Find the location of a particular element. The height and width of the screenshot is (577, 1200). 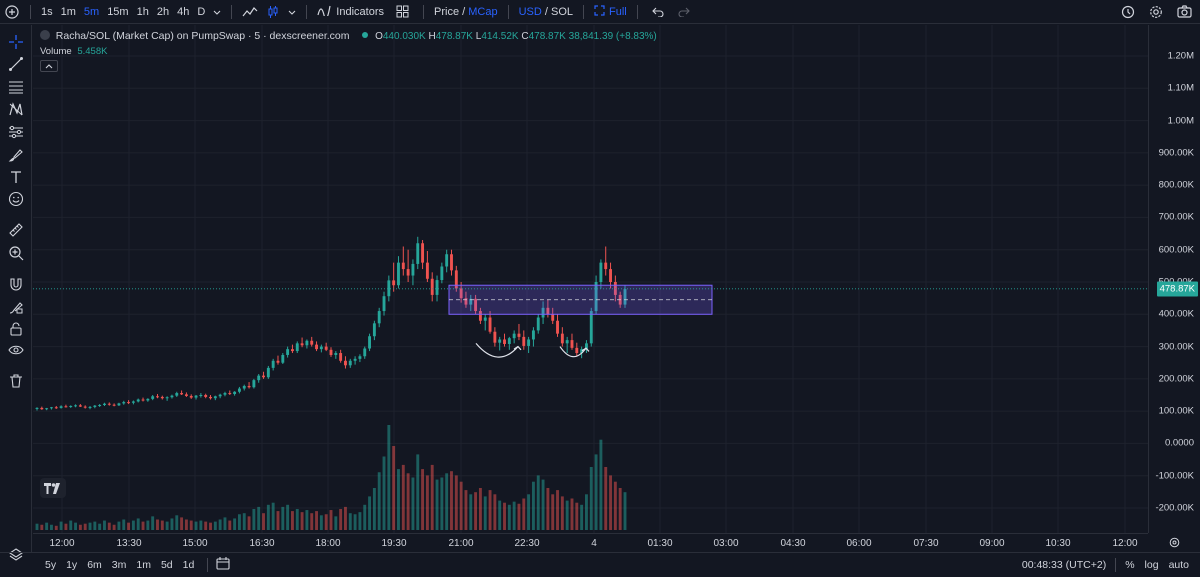

range-5d: 5d is located at coordinates (167, 565).